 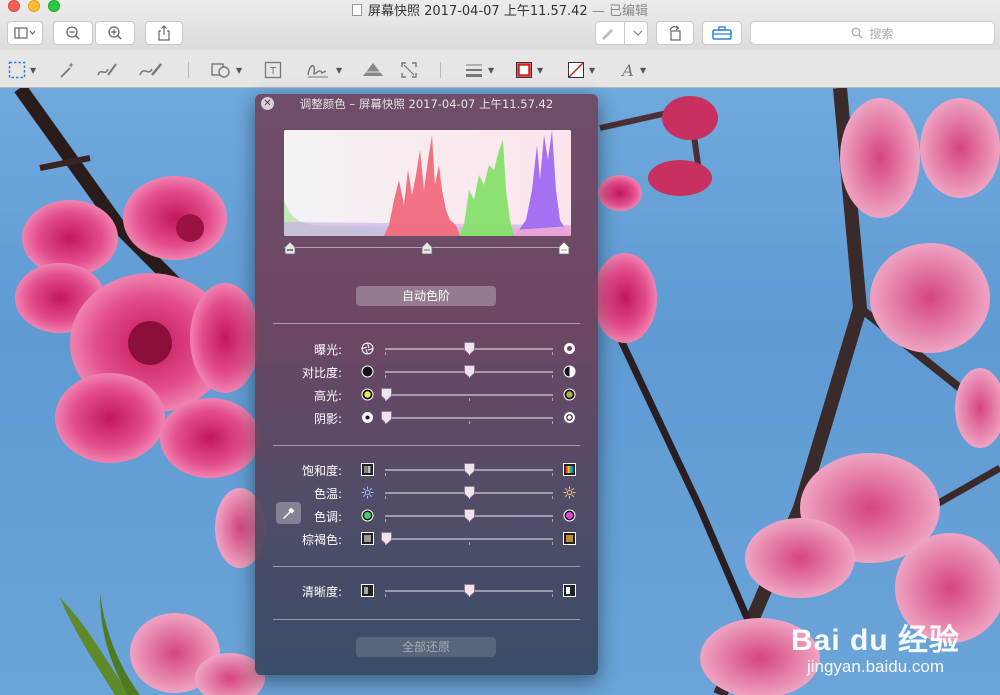 I want to click on levels-track, so click(x=427, y=249).